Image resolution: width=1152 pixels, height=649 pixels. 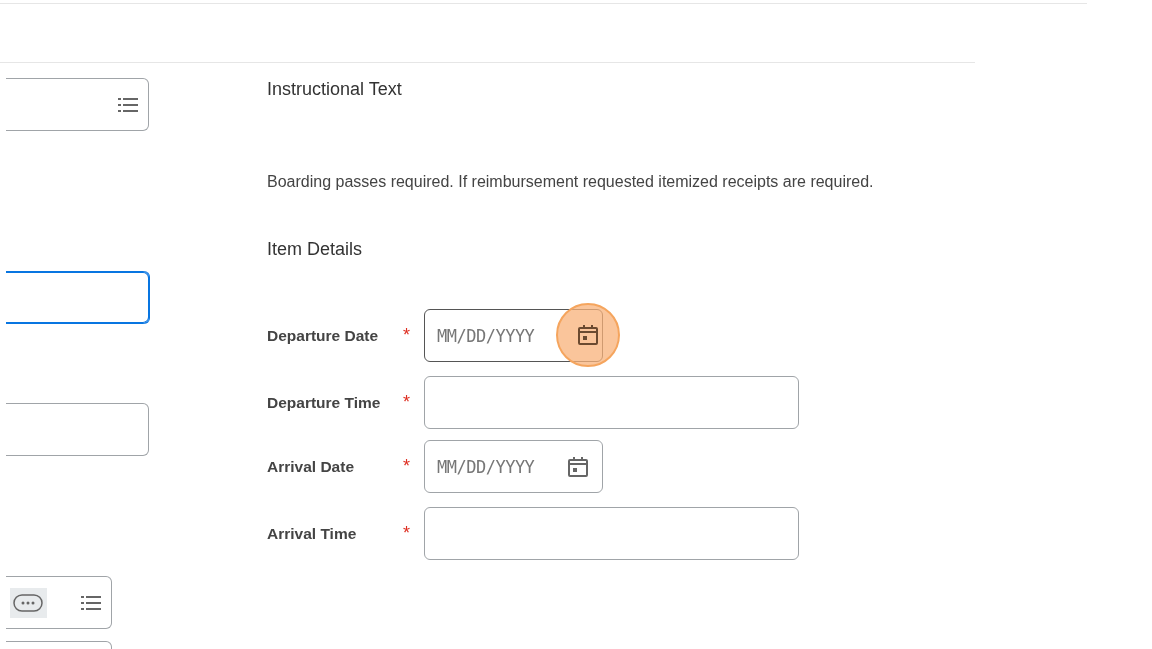 What do you see at coordinates (335, 89) in the screenshot?
I see `section-heading: Instructional Text` at bounding box center [335, 89].